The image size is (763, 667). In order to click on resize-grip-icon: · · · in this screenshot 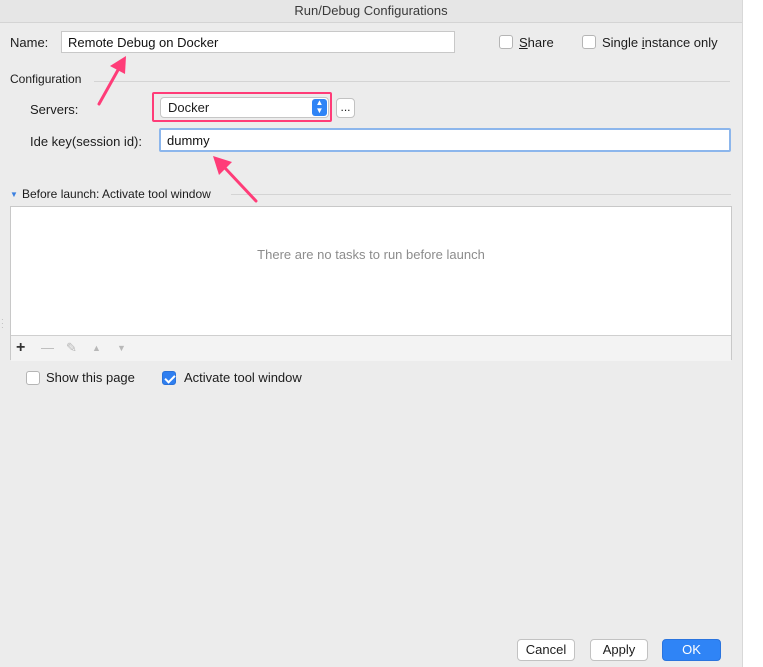, I will do `click(2, 324)`.